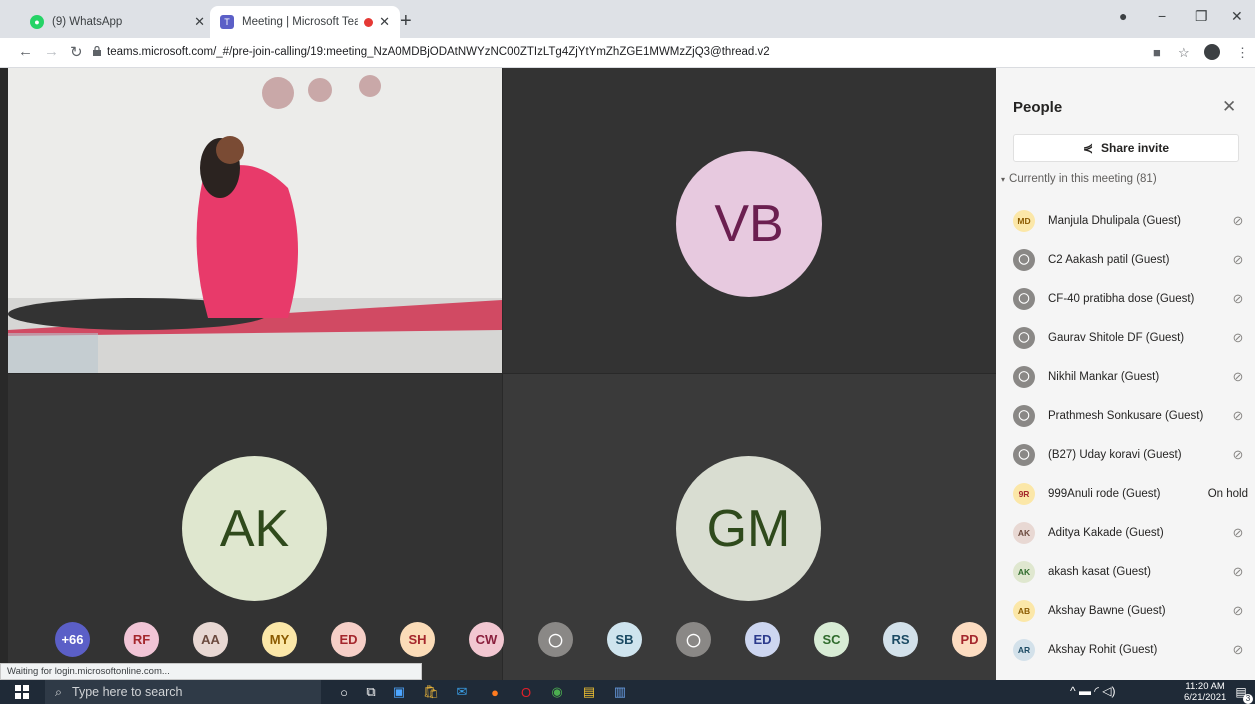 The image size is (1255, 704). What do you see at coordinates (1201, 16) in the screenshot?
I see `maximize-button: ❐` at bounding box center [1201, 16].